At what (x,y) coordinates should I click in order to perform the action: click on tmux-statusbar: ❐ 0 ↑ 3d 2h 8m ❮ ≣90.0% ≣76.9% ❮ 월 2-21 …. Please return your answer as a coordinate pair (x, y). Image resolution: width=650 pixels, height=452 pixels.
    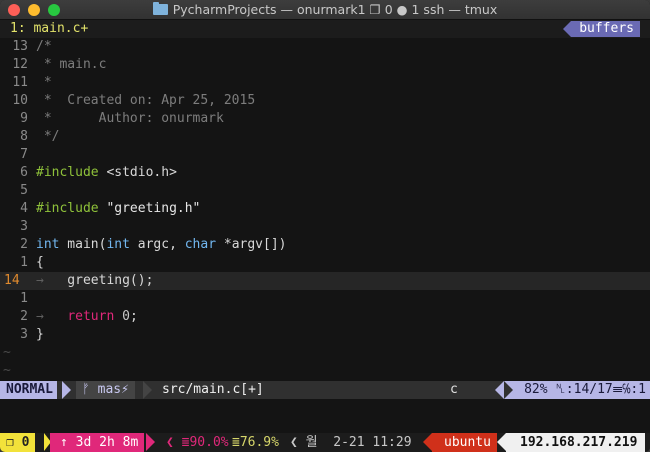
    Looking at the image, I should click on (325, 442).